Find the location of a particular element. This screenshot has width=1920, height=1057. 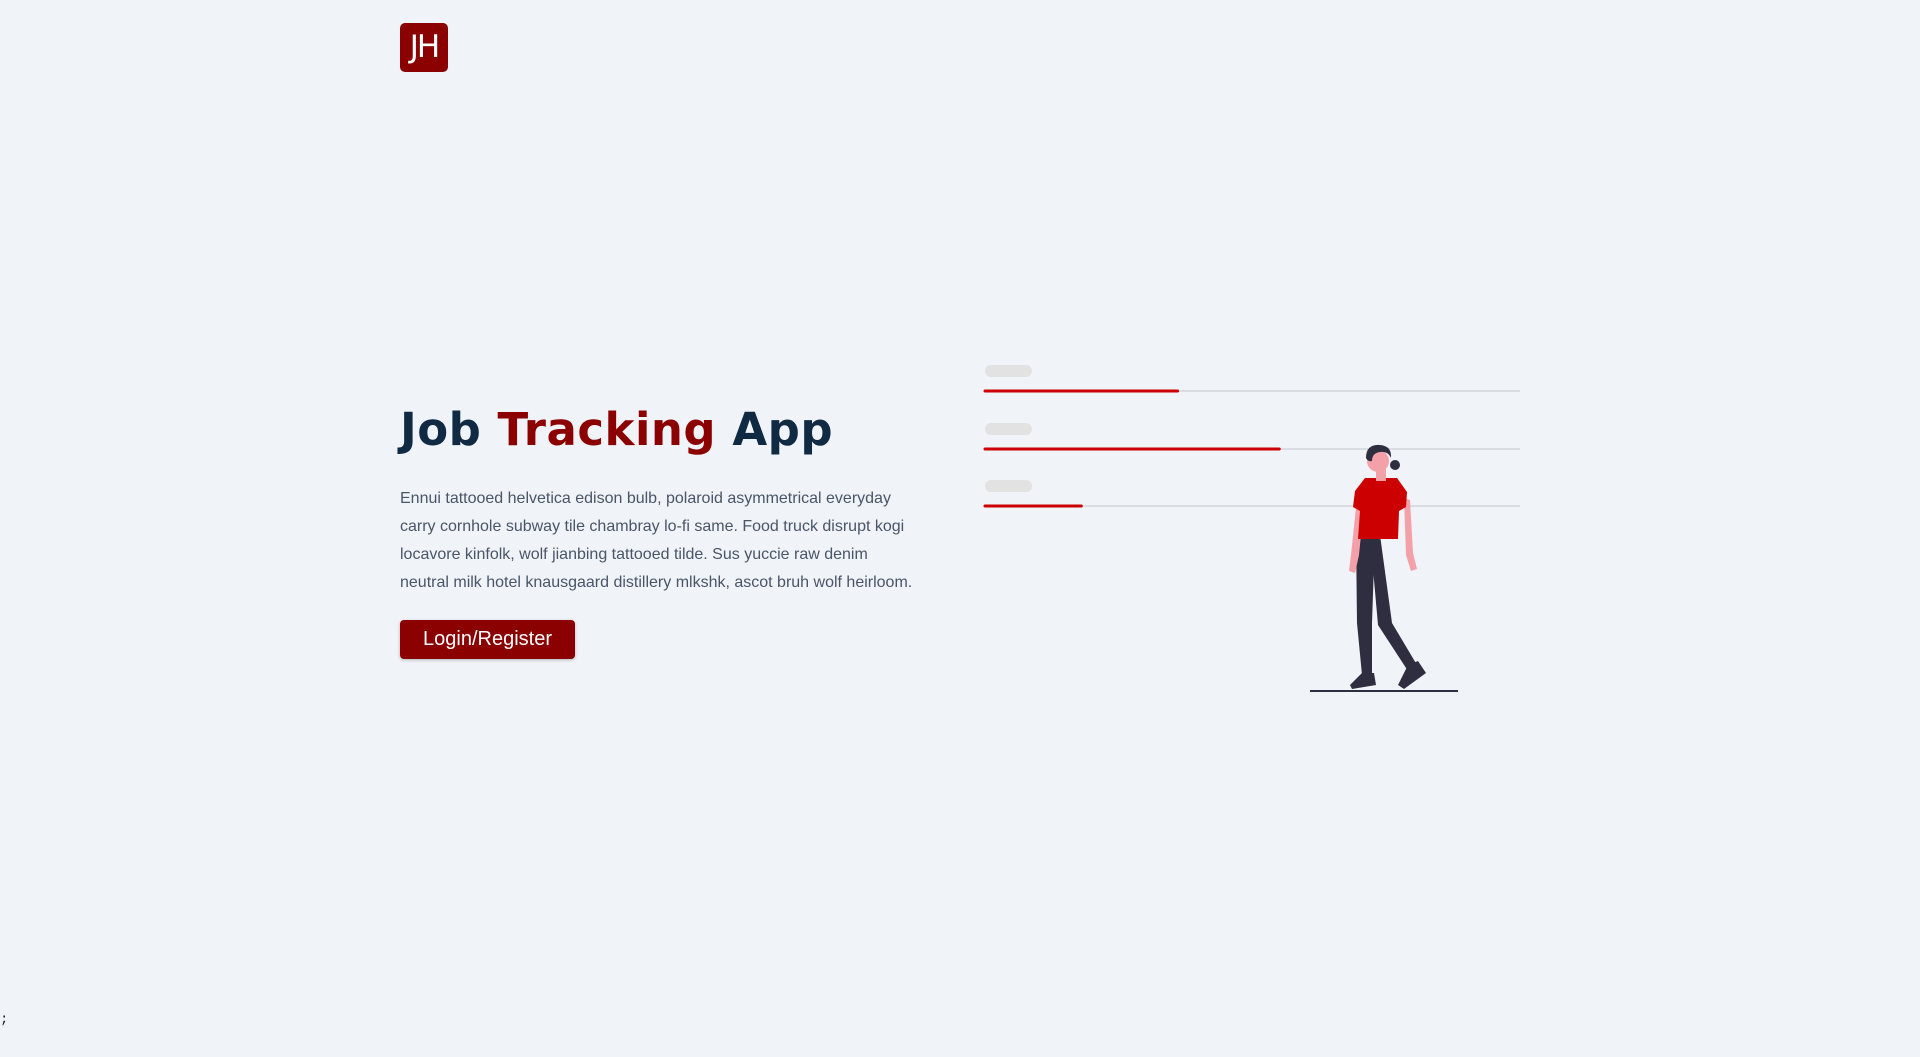

logo: JH is located at coordinates (424, 47).